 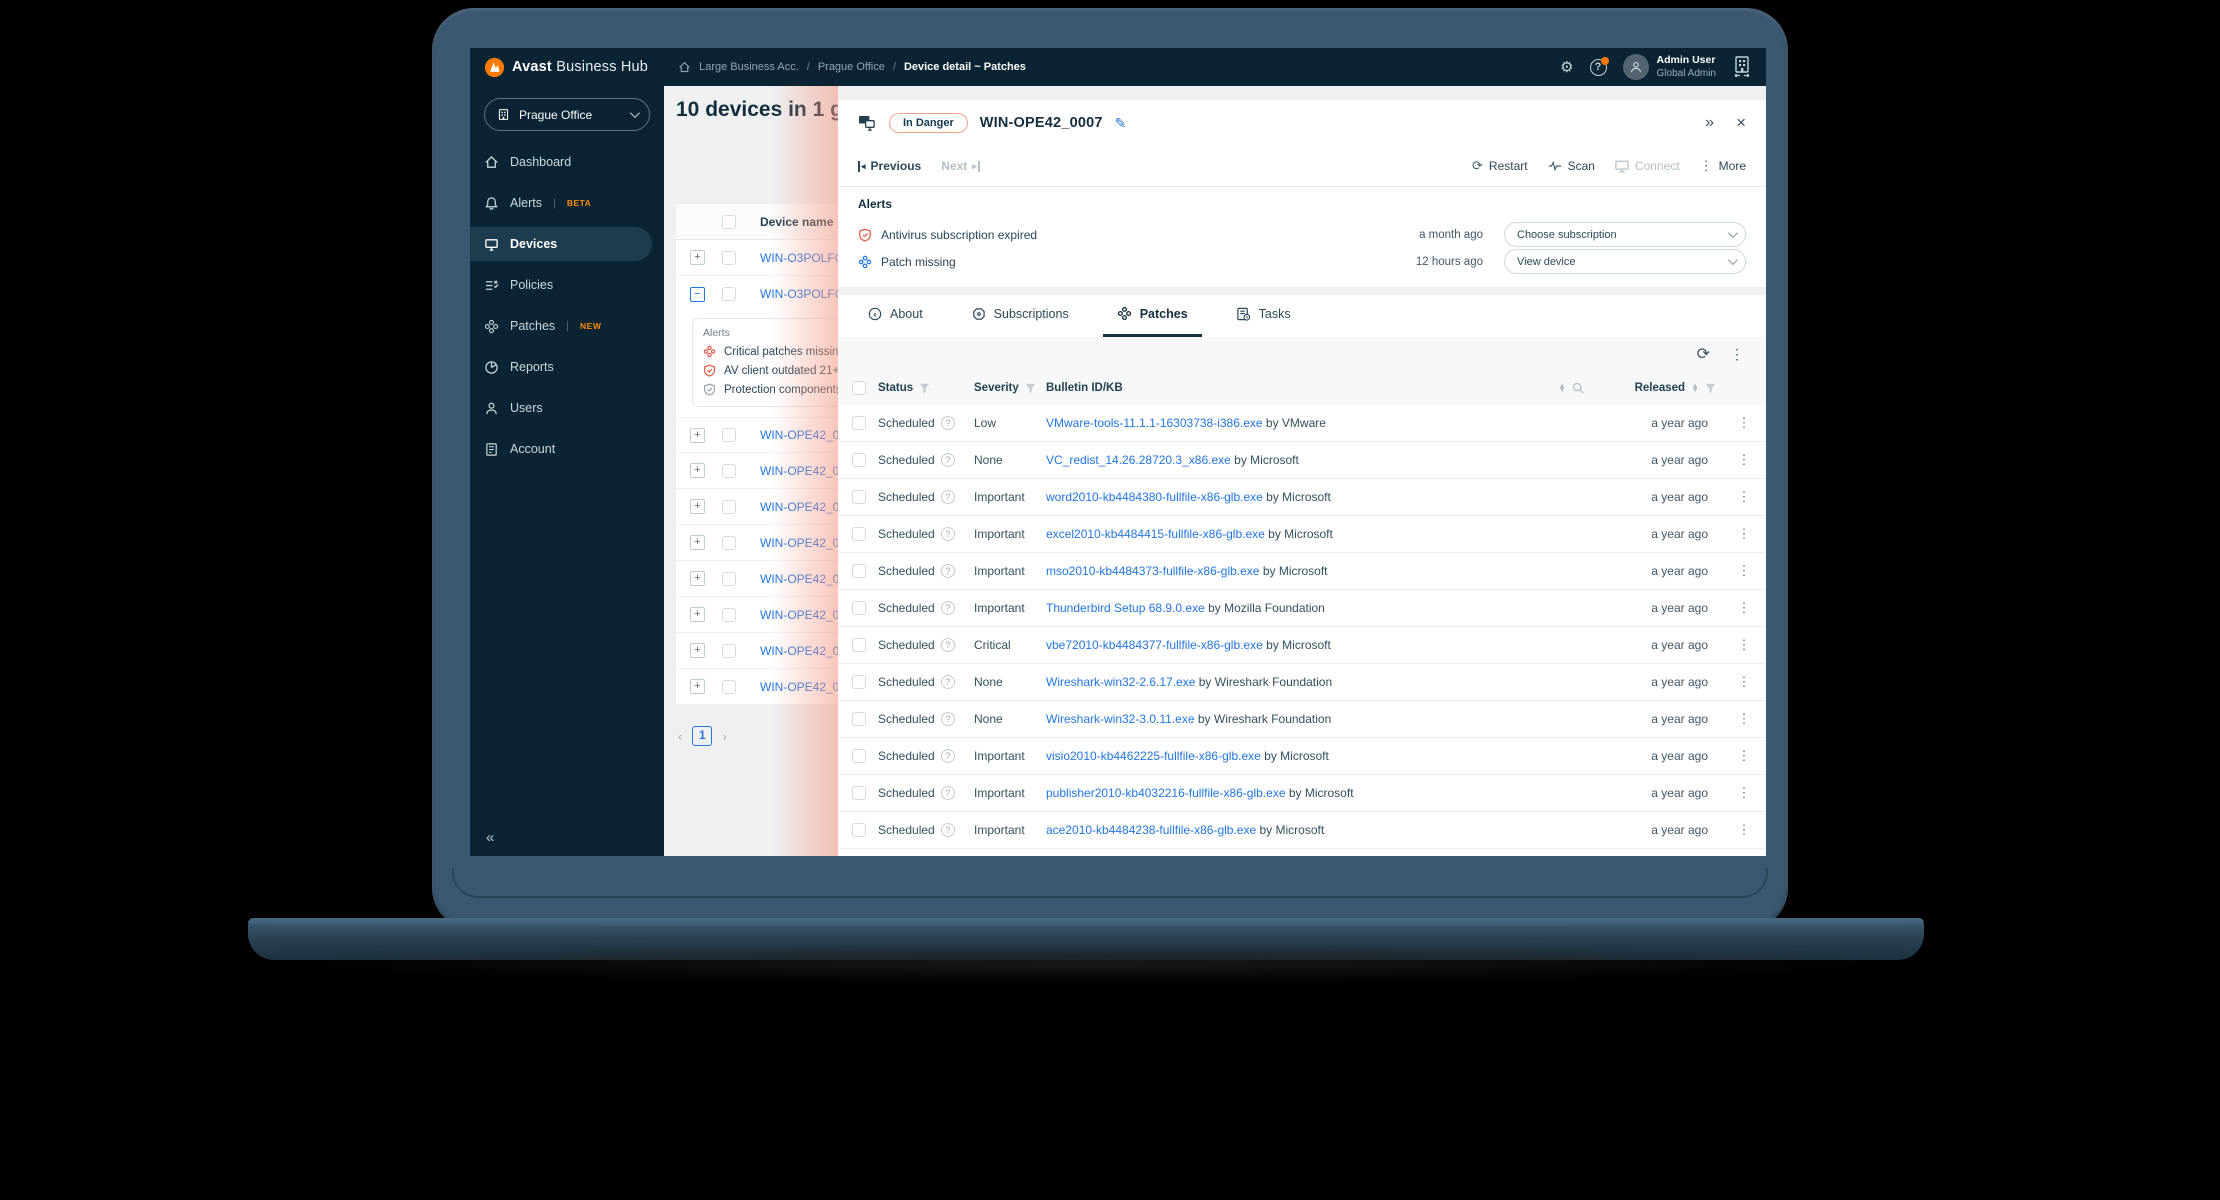 What do you see at coordinates (561, 203) in the screenshot?
I see `sidebar-item-alerts: Alerts | BETA` at bounding box center [561, 203].